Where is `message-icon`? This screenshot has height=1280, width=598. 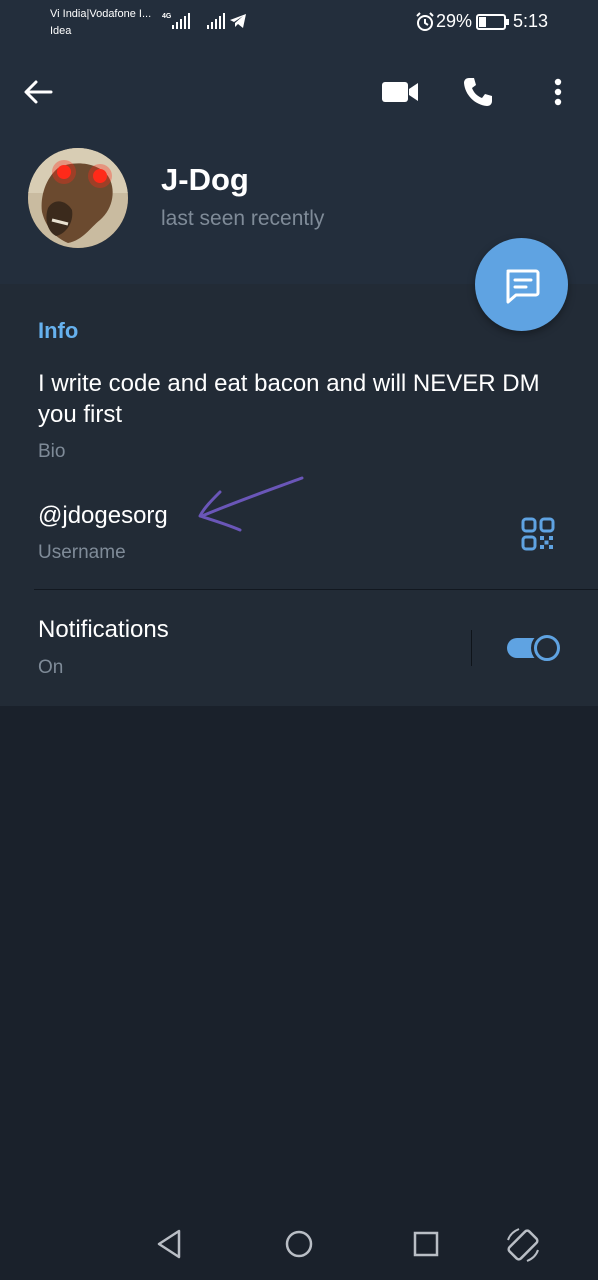
message-icon is located at coordinates (522, 286).